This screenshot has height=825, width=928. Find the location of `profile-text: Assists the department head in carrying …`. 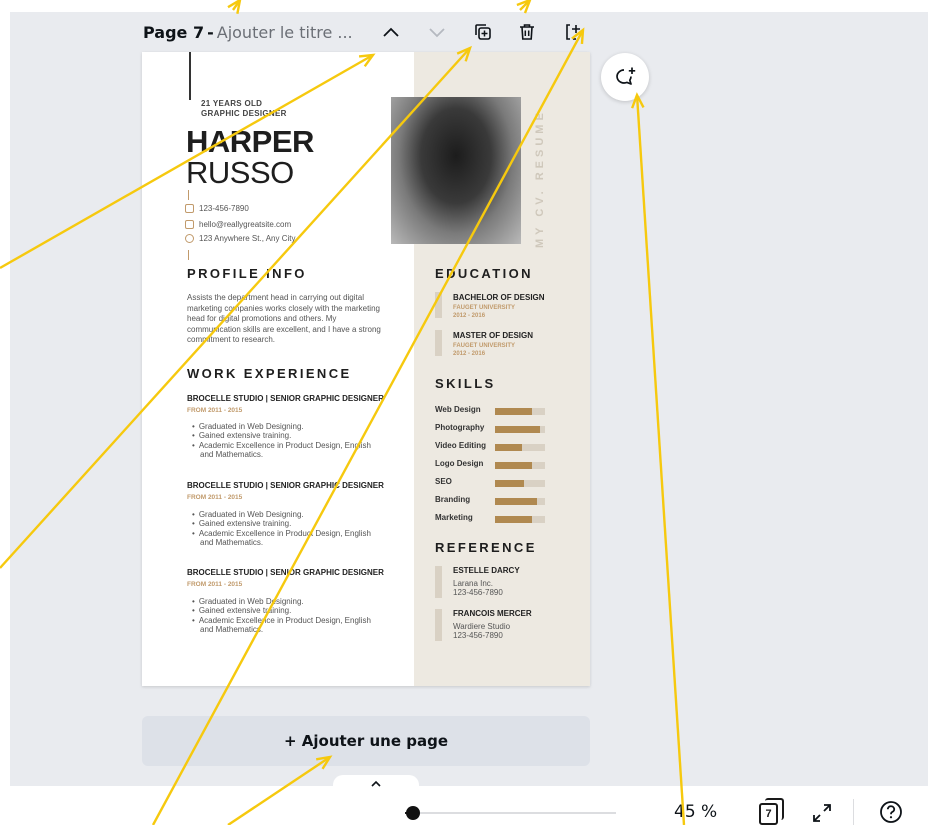

profile-text: Assists the department head in carrying … is located at coordinates (284, 318).